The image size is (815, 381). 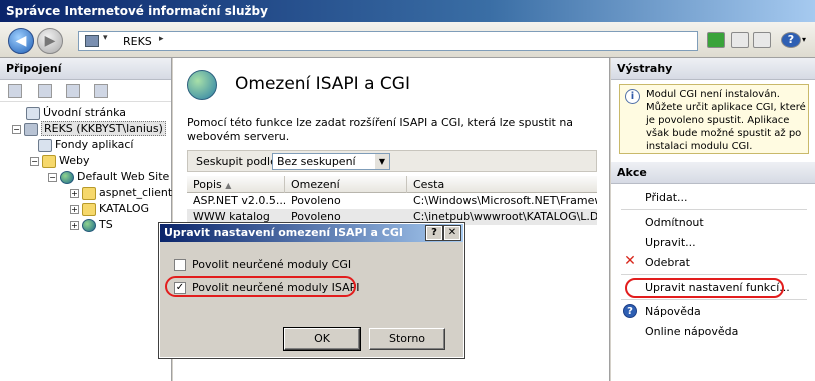 I want to click on tree-item-server: − REKS (KKBYST\lanius), so click(x=89, y=129).